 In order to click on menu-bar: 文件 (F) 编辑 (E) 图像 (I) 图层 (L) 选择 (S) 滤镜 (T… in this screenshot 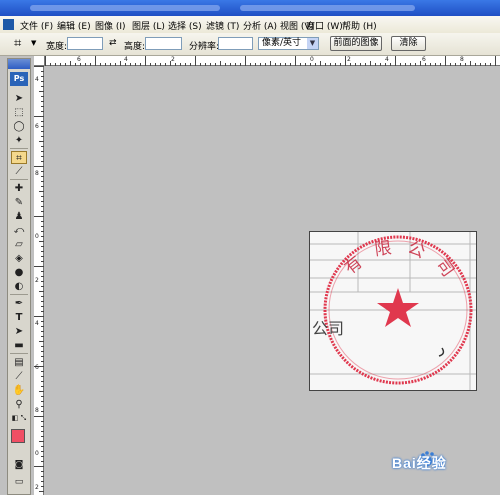, I will do `click(250, 25)`.